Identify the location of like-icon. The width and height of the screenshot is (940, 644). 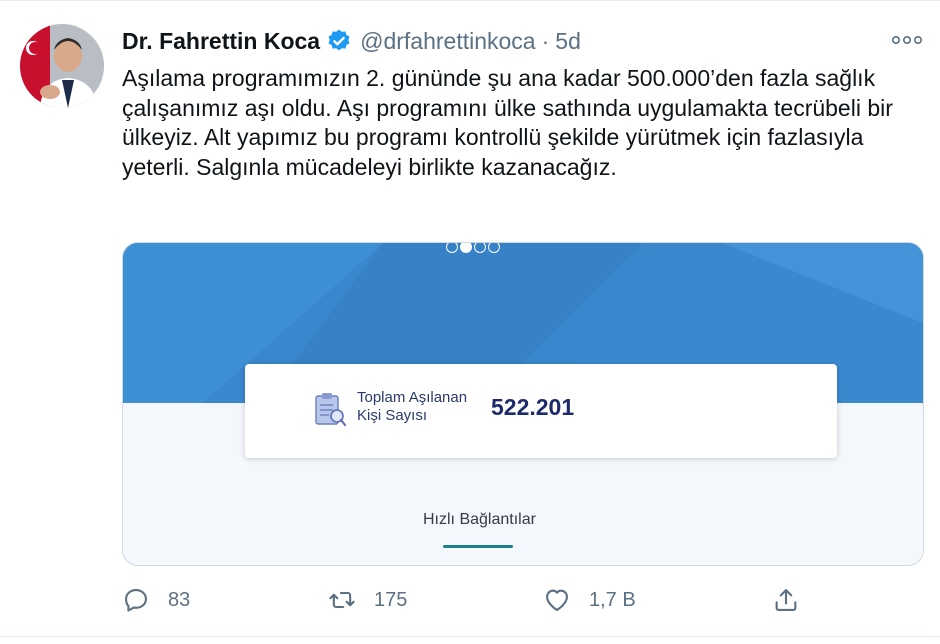
(557, 600).